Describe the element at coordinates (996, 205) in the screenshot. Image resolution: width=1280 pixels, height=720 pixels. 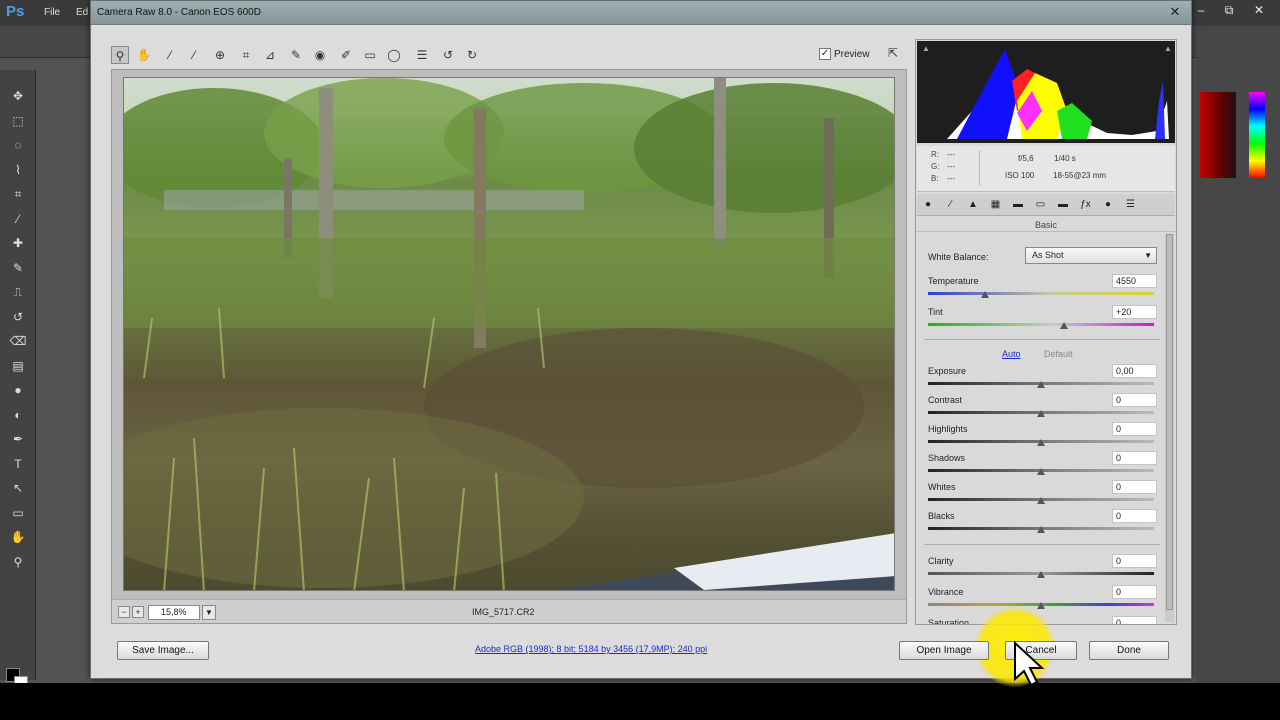
I see `hsl-icon: ▦` at that location.